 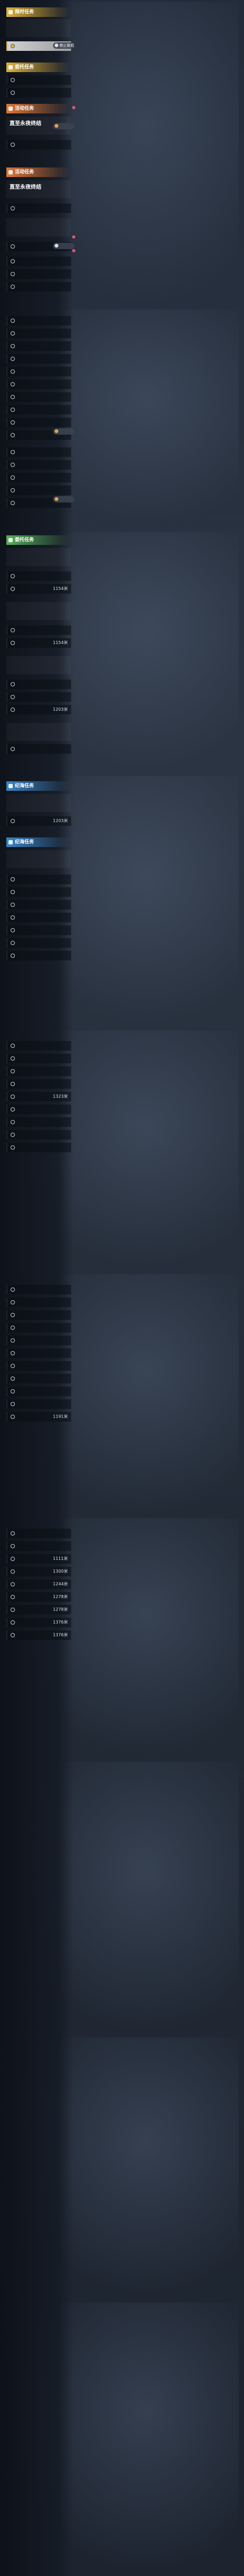 I want to click on section-header: 限时任务, so click(x=38, y=12).